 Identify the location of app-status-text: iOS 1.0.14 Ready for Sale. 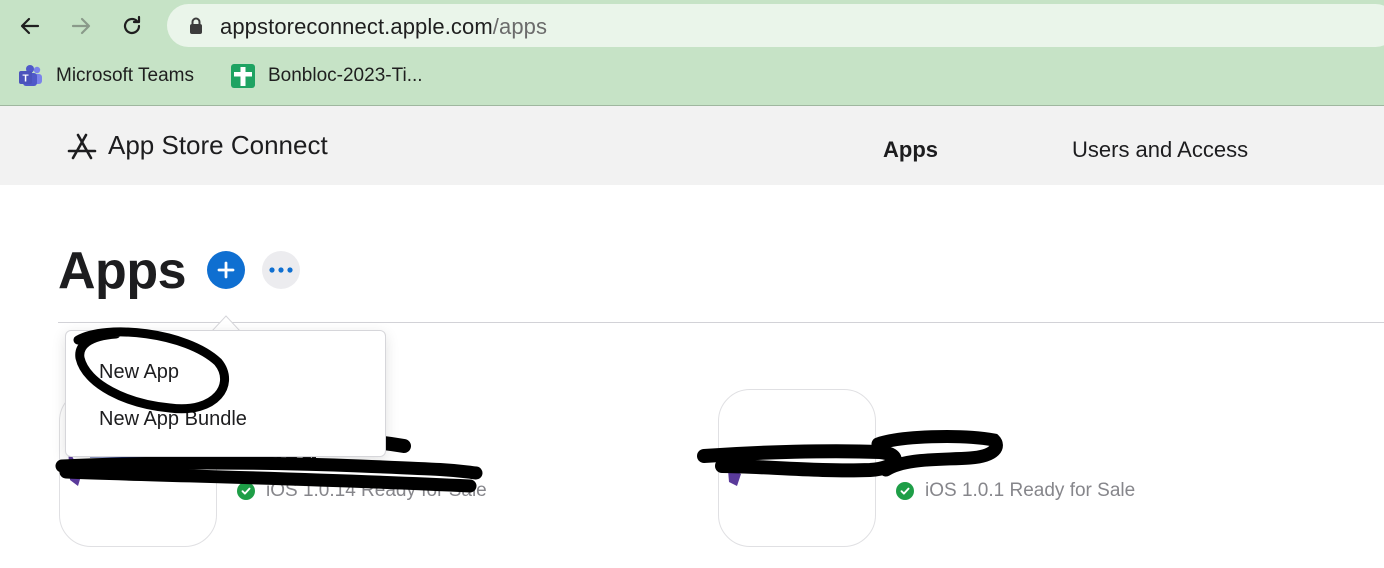
(376, 490).